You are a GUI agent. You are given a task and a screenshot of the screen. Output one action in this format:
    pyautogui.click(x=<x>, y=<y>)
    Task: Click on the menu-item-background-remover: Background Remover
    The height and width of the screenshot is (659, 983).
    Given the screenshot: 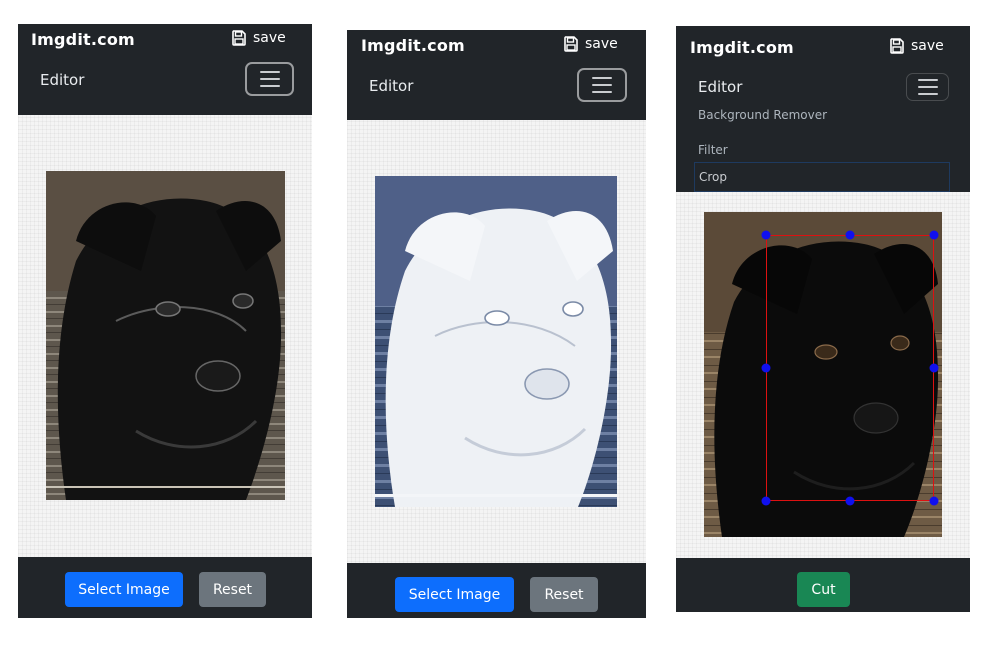 What is the action you would take?
    pyautogui.click(x=762, y=115)
    